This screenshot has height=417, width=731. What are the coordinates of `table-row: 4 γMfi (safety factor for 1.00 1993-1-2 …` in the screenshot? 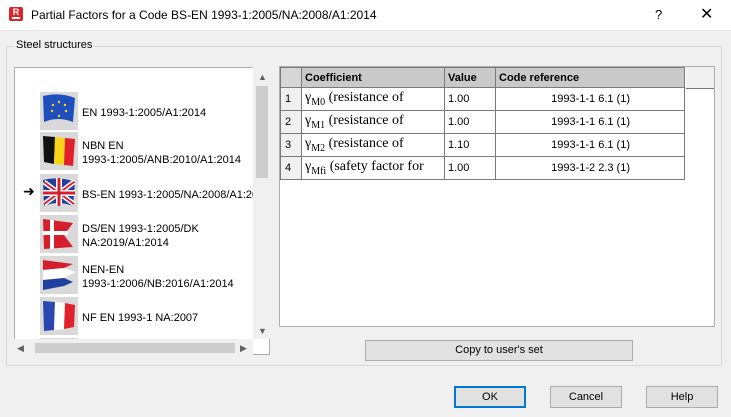 It's located at (482, 168).